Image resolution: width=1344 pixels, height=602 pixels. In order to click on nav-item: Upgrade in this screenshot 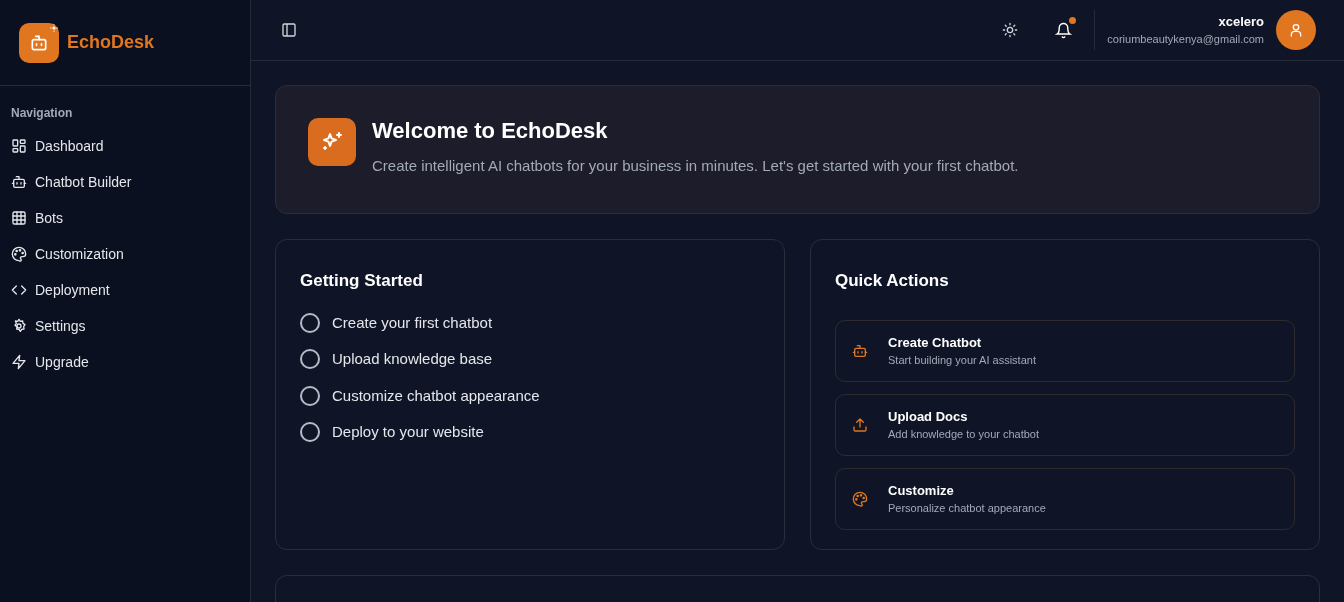, I will do `click(125, 362)`.